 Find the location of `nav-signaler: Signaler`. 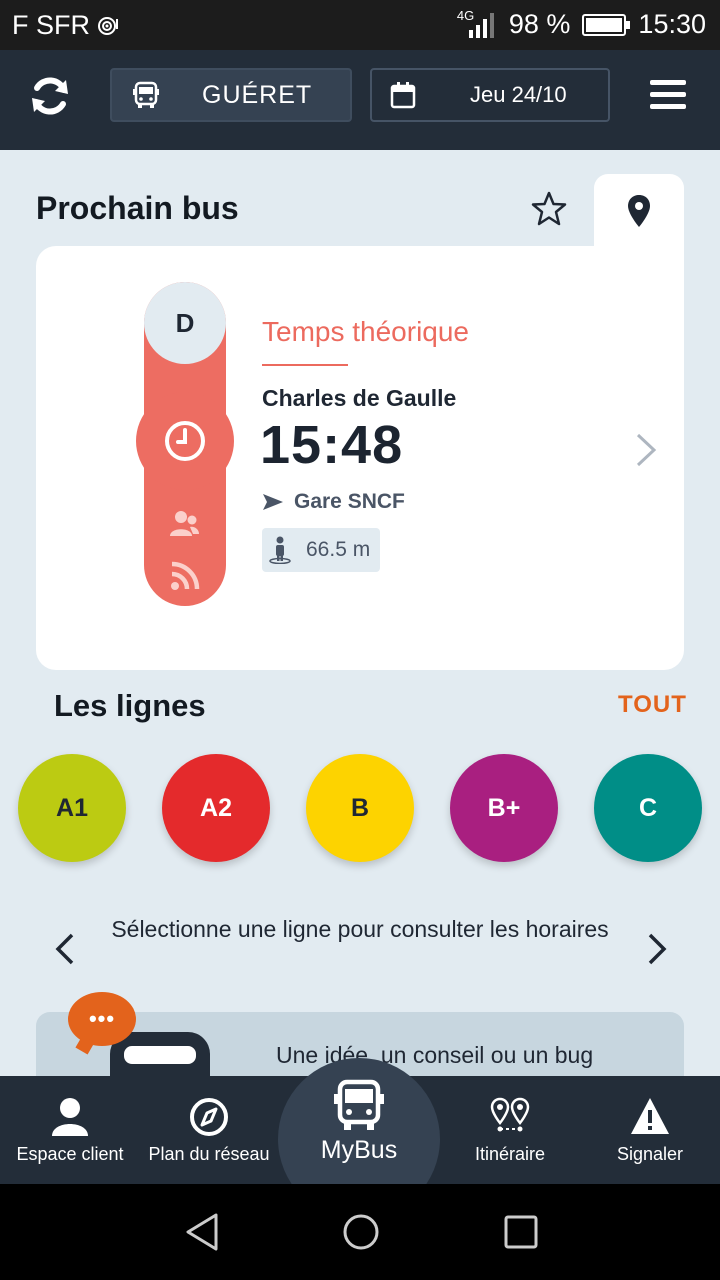

nav-signaler: Signaler is located at coordinates (650, 1130).